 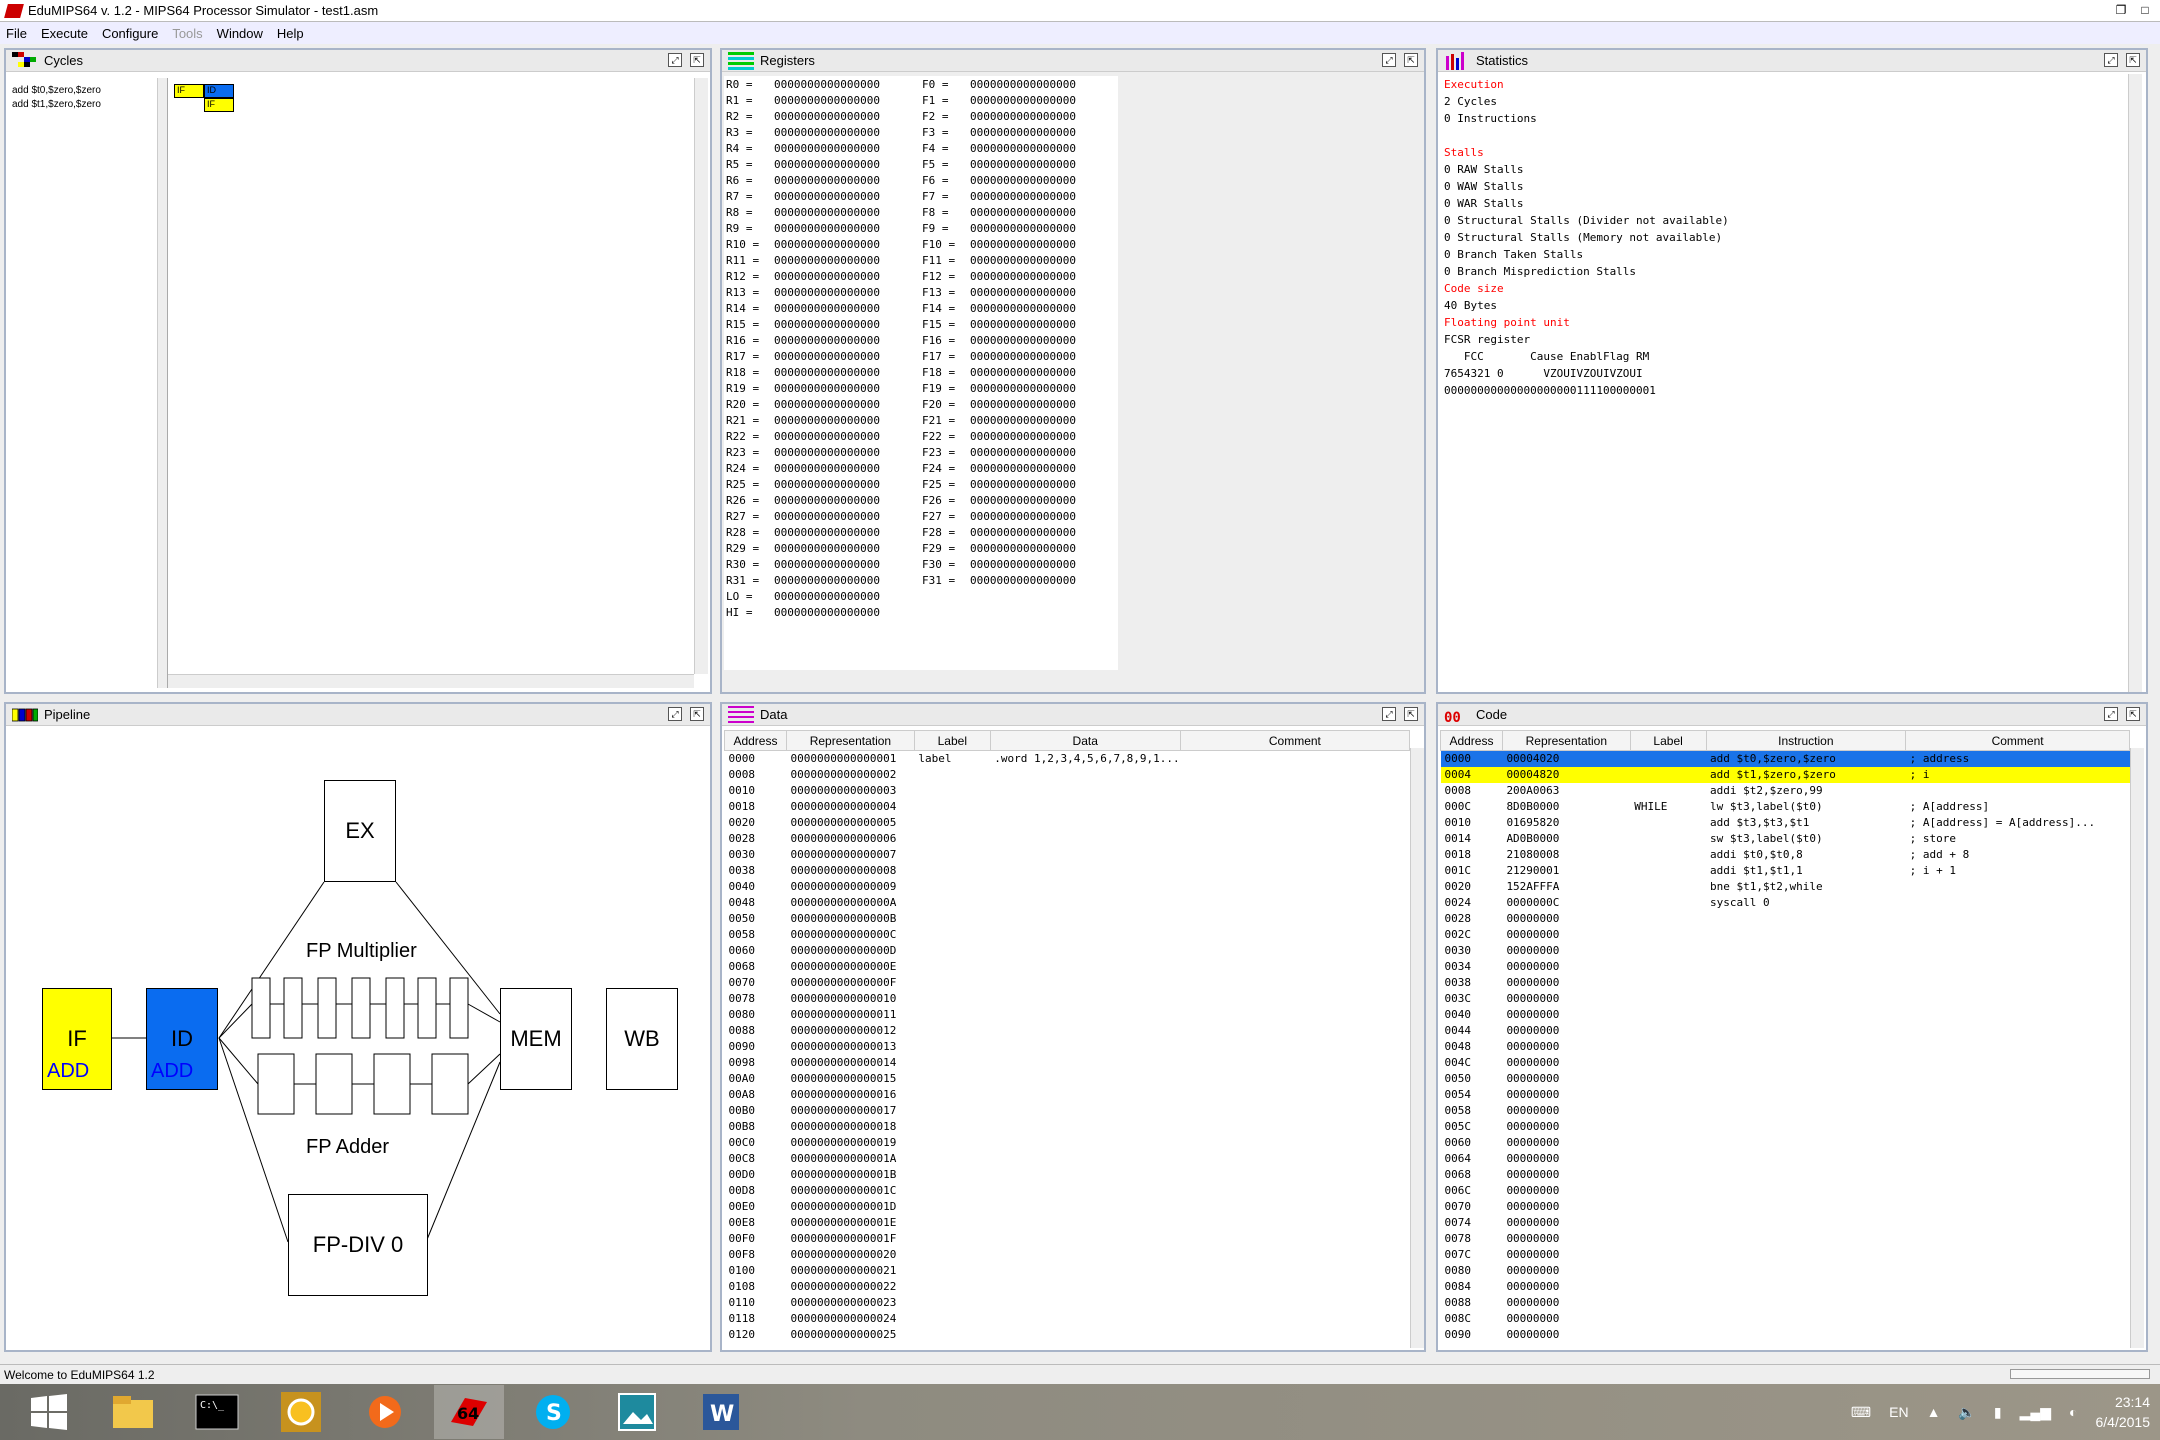 What do you see at coordinates (1085, 740) in the screenshot?
I see `data-column-header: Data` at bounding box center [1085, 740].